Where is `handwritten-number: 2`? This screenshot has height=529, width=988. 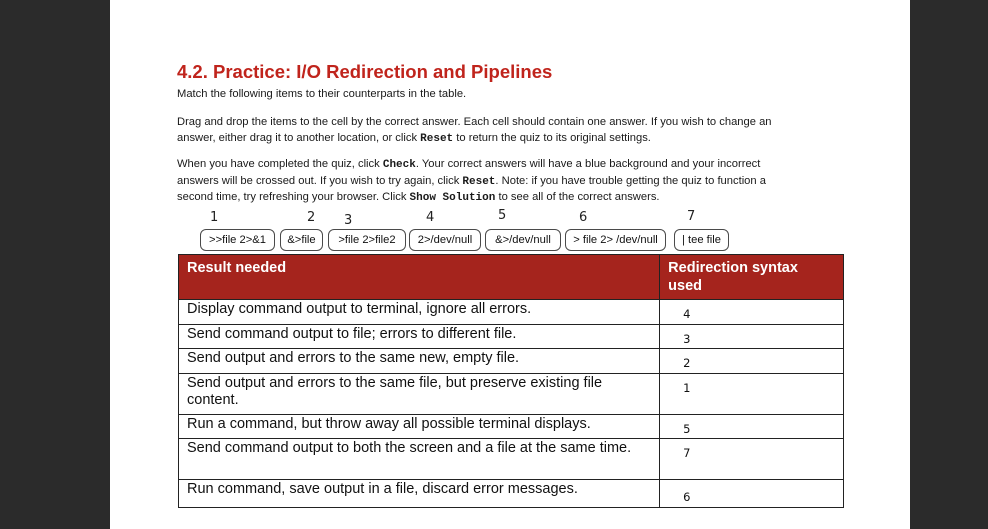
handwritten-number: 2 is located at coordinates (311, 217).